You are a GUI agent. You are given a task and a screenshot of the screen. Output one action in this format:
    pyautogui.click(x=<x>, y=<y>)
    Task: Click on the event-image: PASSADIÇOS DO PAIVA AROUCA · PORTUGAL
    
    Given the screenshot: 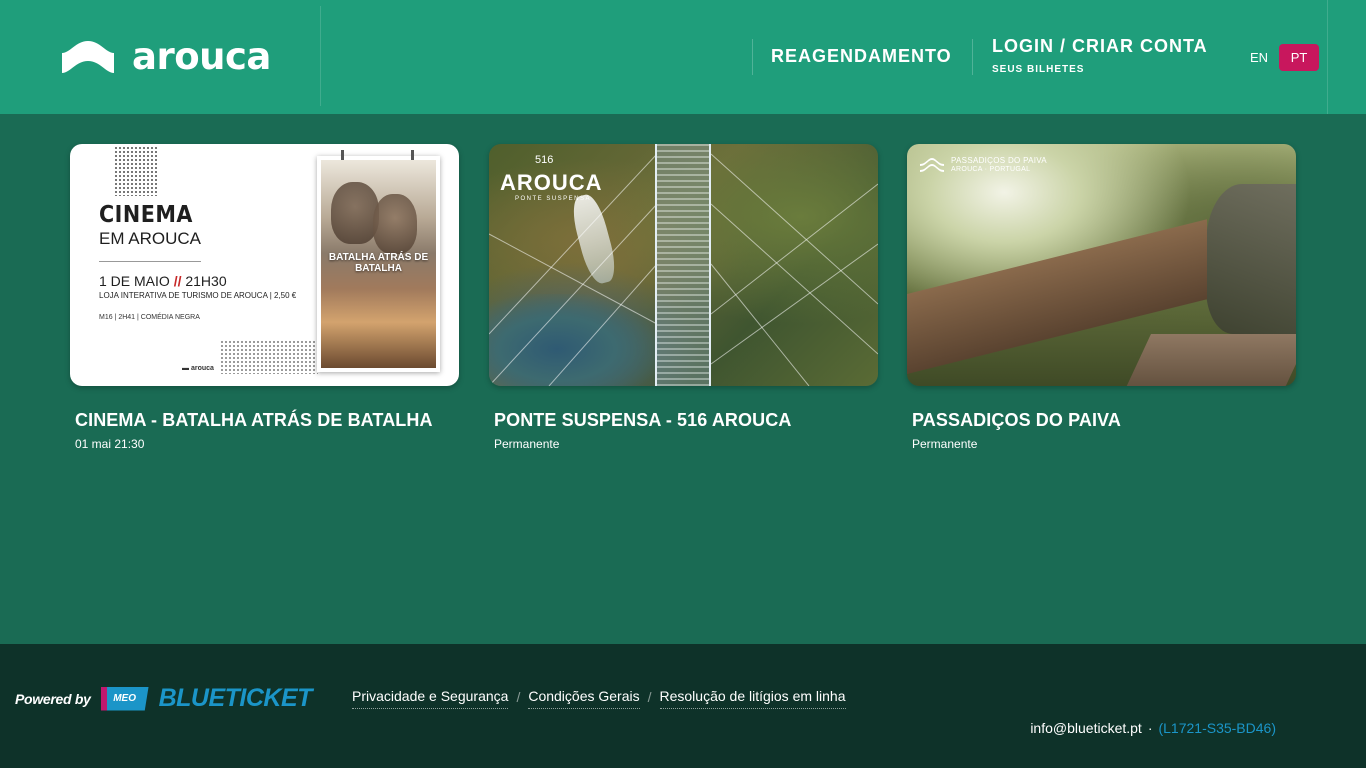 What is the action you would take?
    pyautogui.click(x=1101, y=265)
    